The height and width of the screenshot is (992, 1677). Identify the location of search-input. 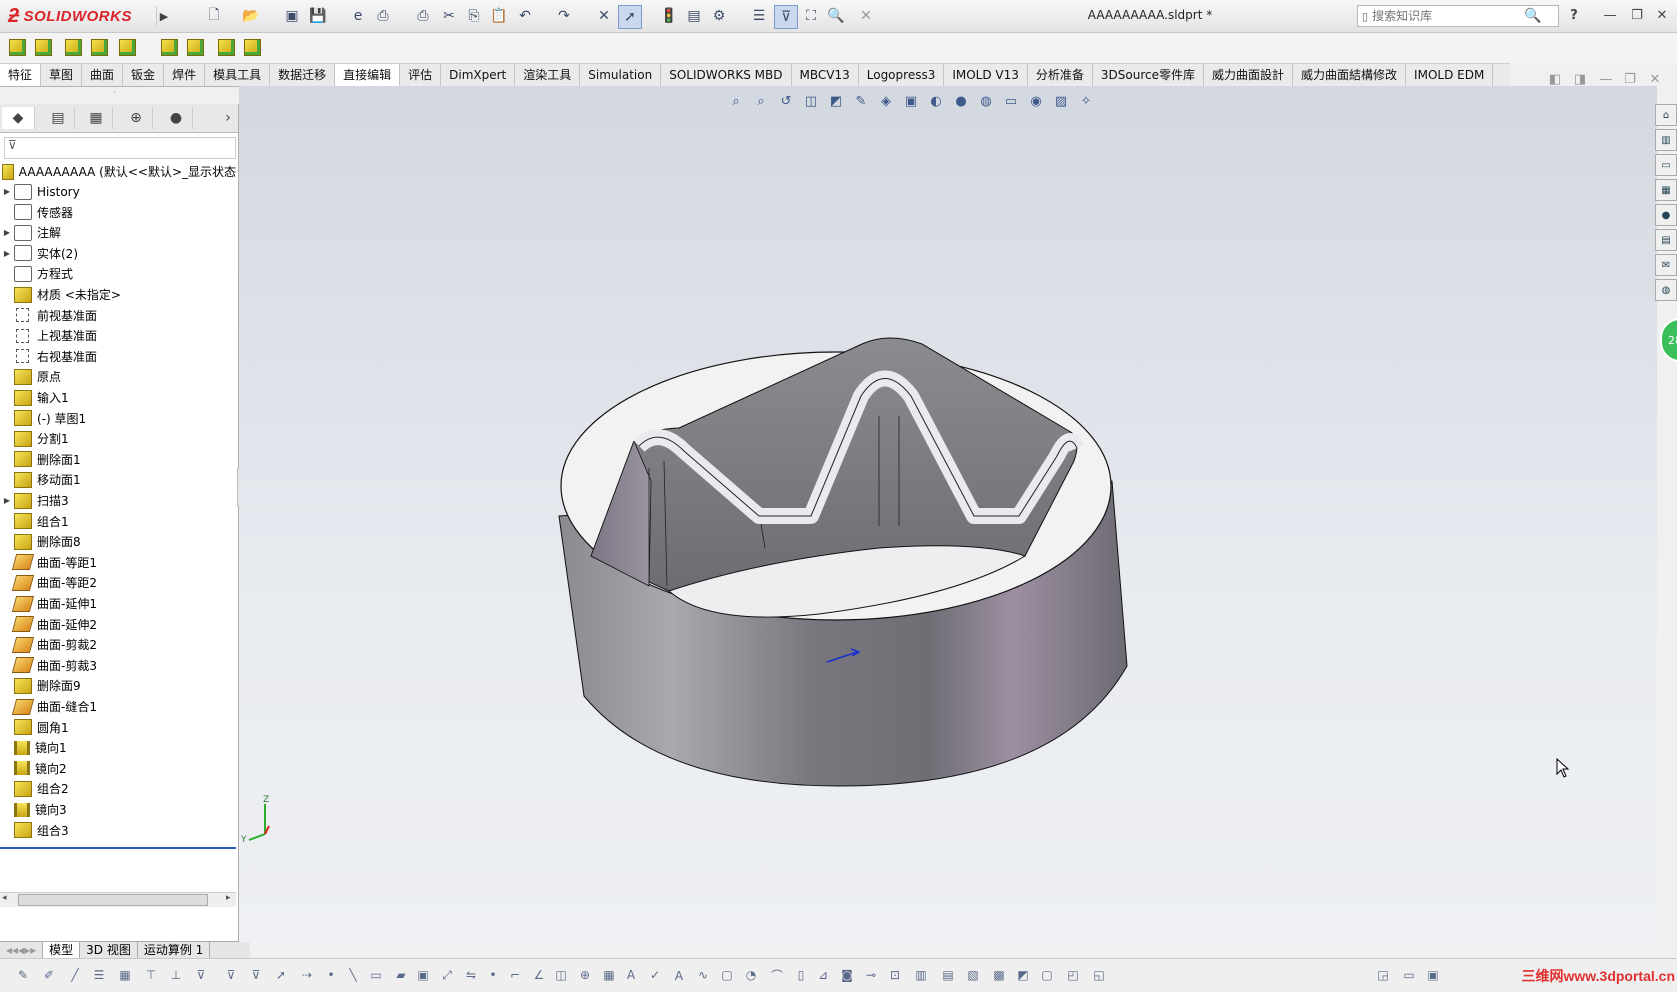
(1446, 16).